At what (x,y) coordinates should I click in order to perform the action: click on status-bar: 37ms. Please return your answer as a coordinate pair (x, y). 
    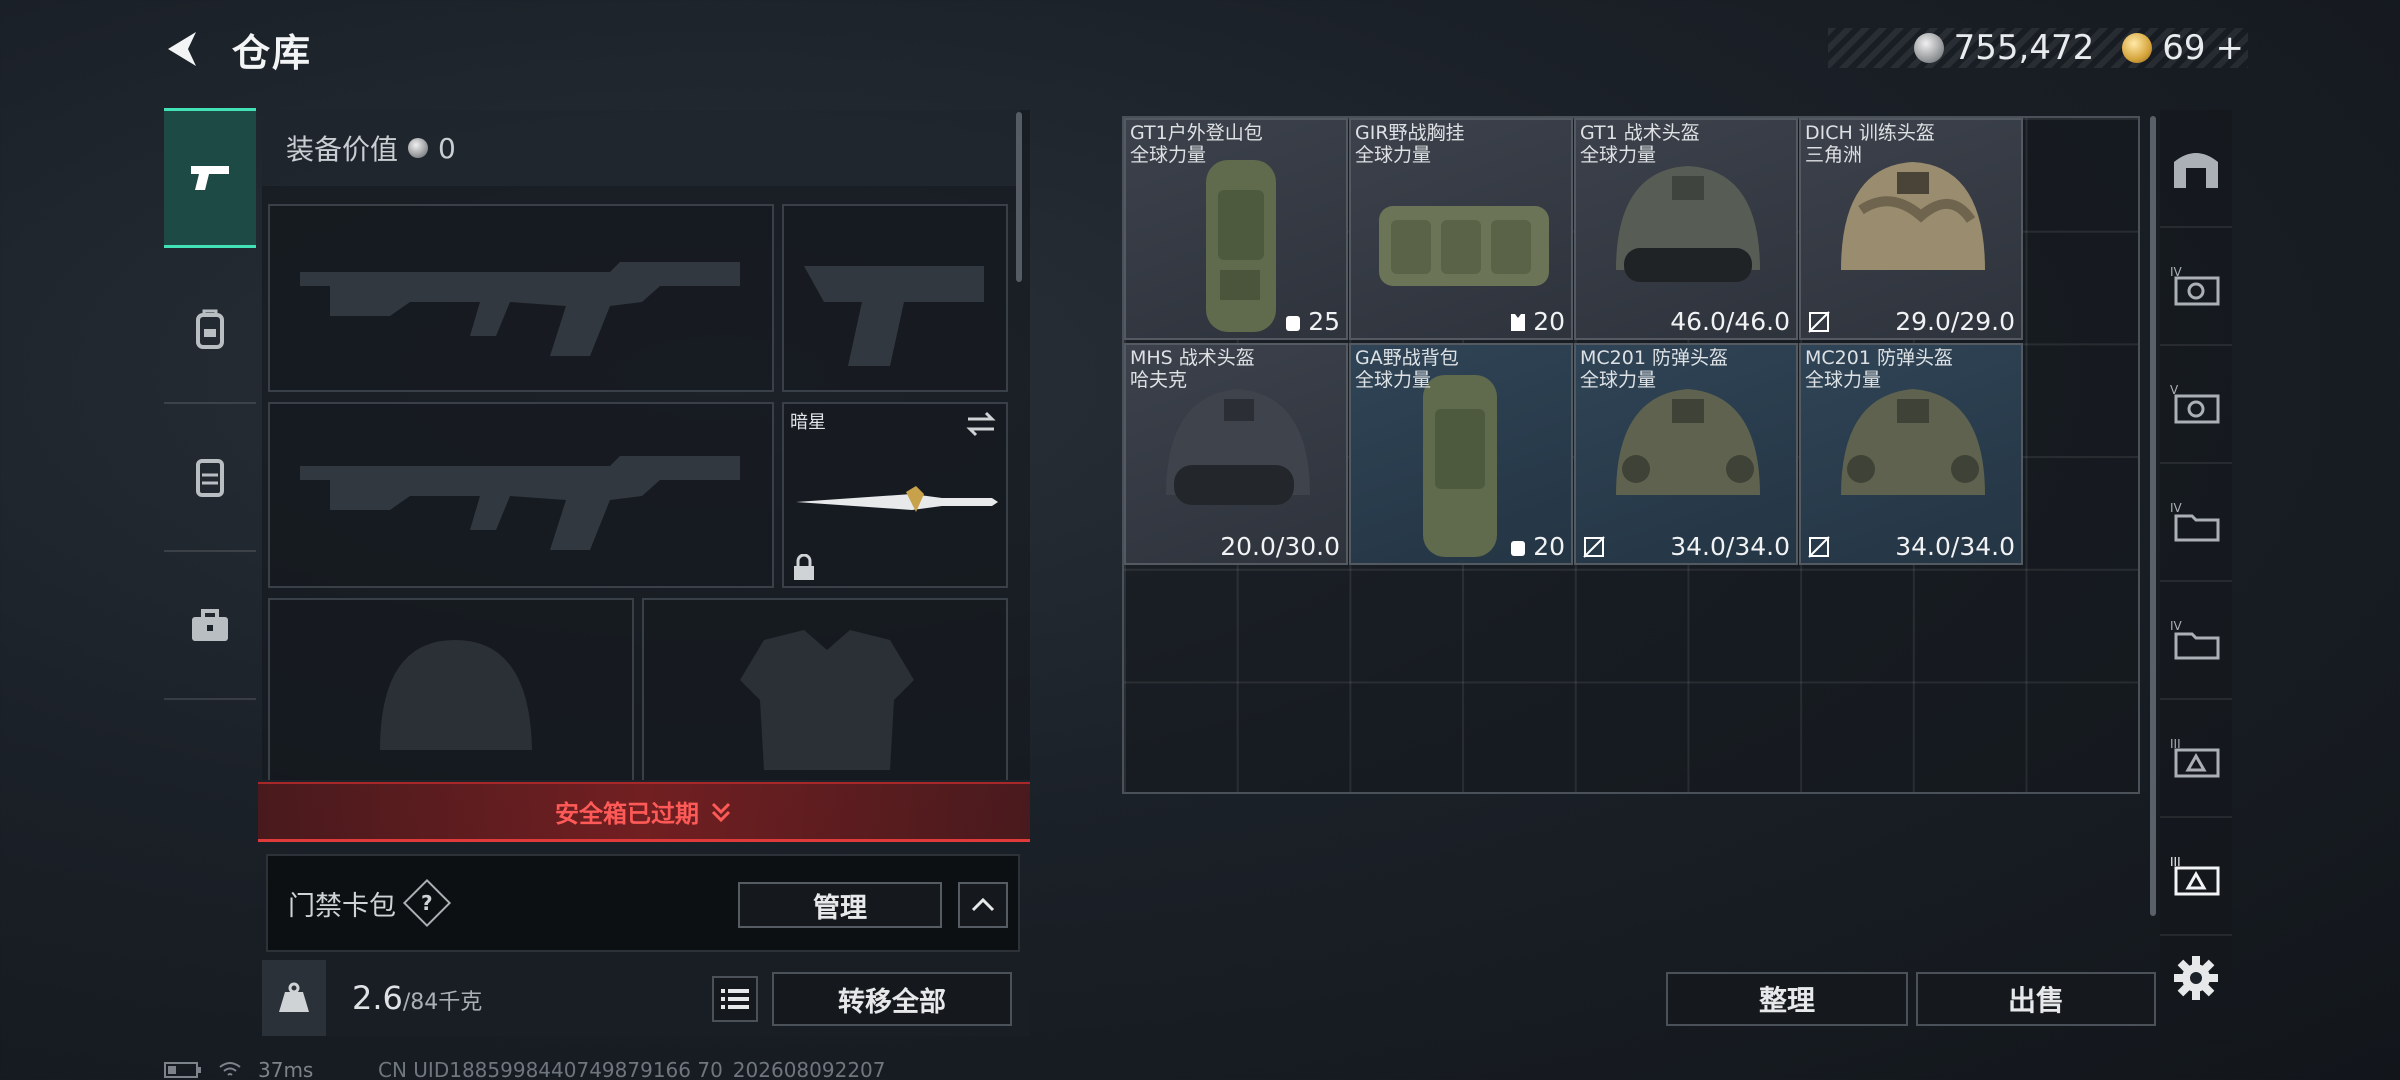
    Looking at the image, I should click on (238, 1069).